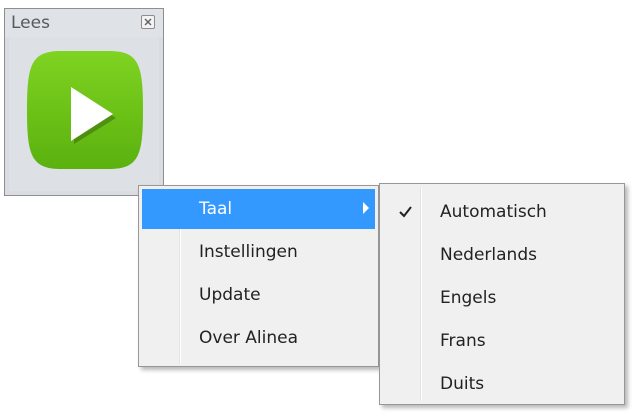 Image resolution: width=632 pixels, height=418 pixels. Describe the element at coordinates (502, 298) in the screenshot. I see `submenu-item-engels: Engels` at that location.